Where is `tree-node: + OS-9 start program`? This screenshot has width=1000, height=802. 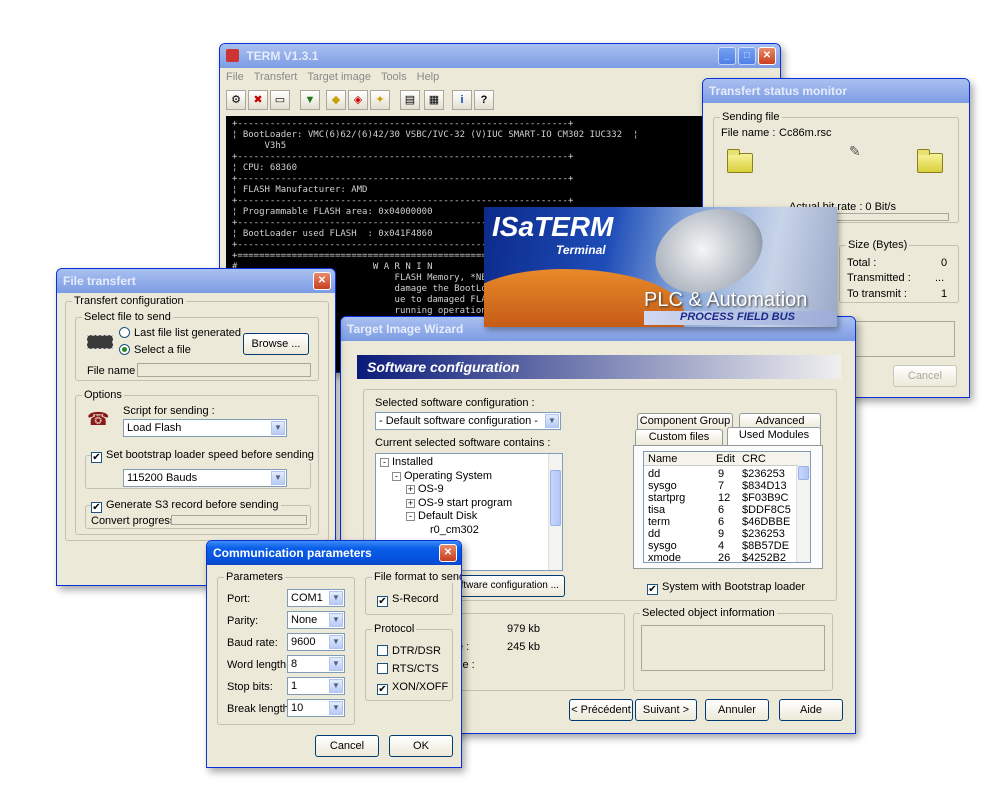
tree-node: + OS-9 start program is located at coordinates (459, 503).